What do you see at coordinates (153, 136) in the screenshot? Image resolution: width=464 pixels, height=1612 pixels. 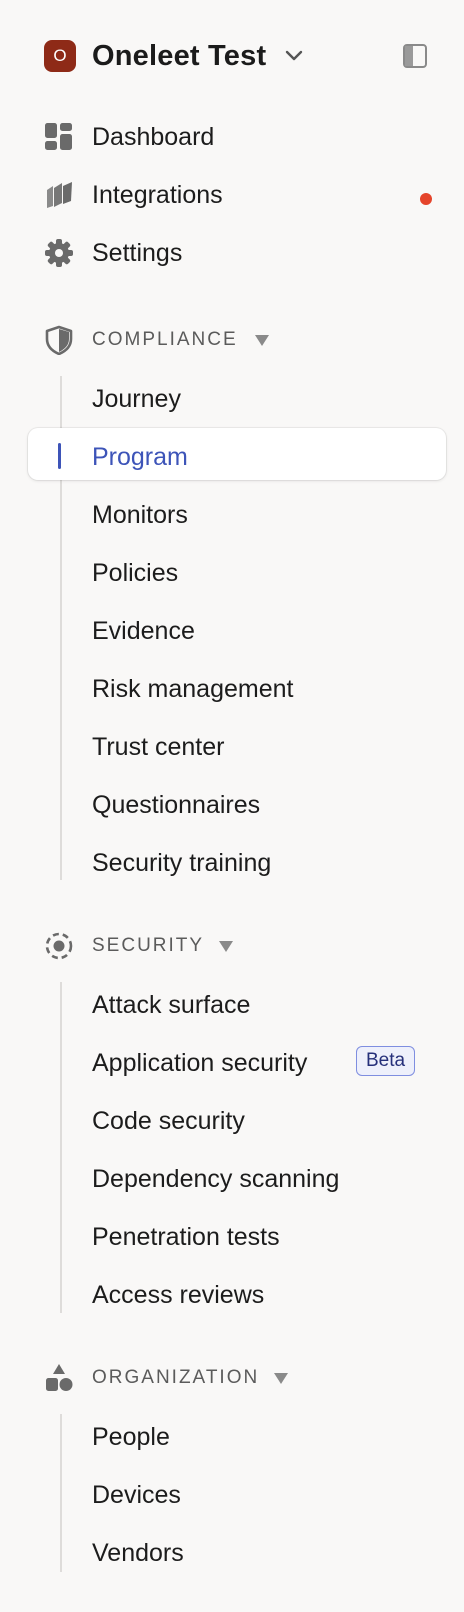 I see `nav-label-dashboard: Dashboard` at bounding box center [153, 136].